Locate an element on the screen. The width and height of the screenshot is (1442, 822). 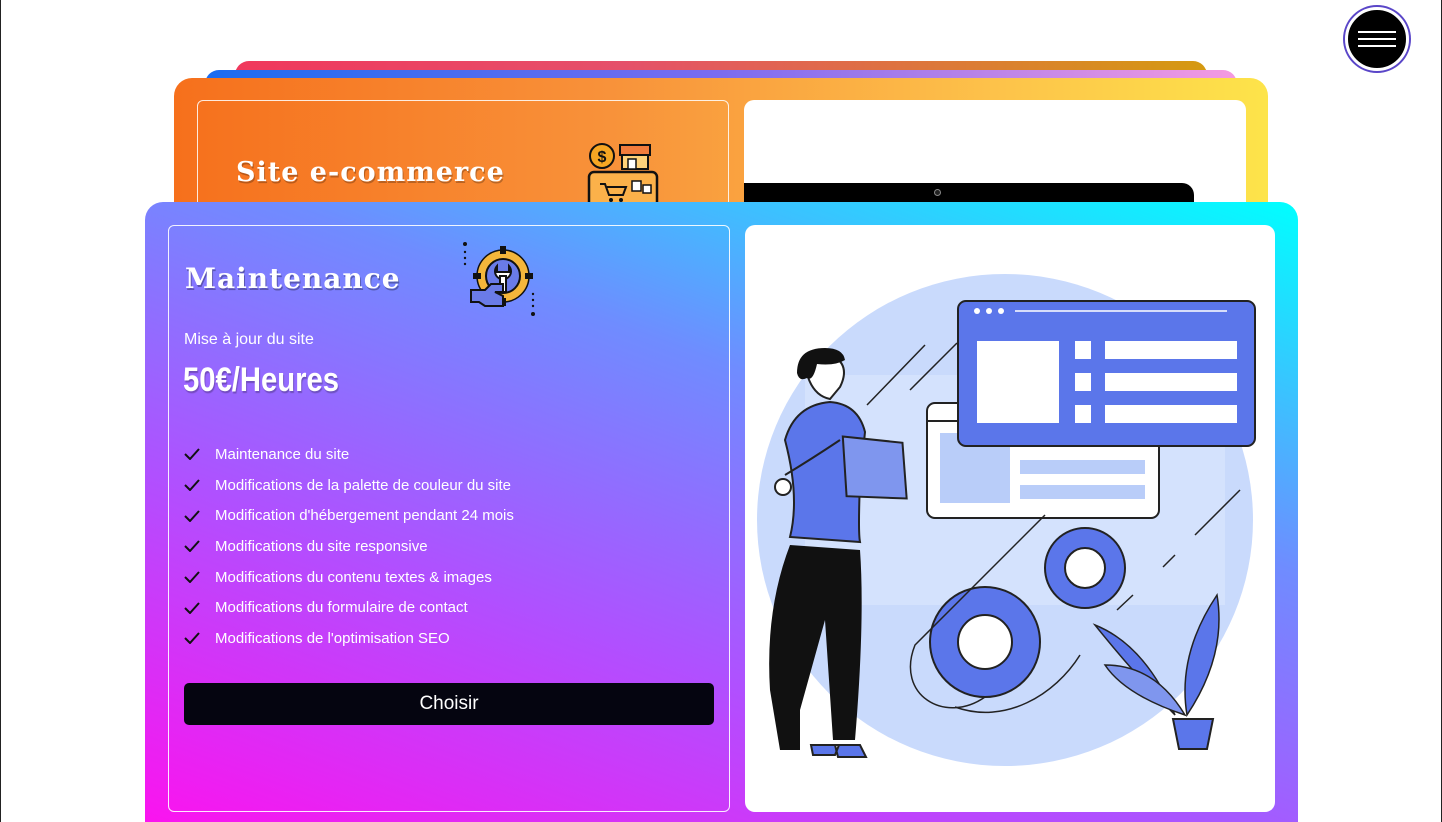
feature-label: Modifications de l'optimisation SEO is located at coordinates (332, 638).